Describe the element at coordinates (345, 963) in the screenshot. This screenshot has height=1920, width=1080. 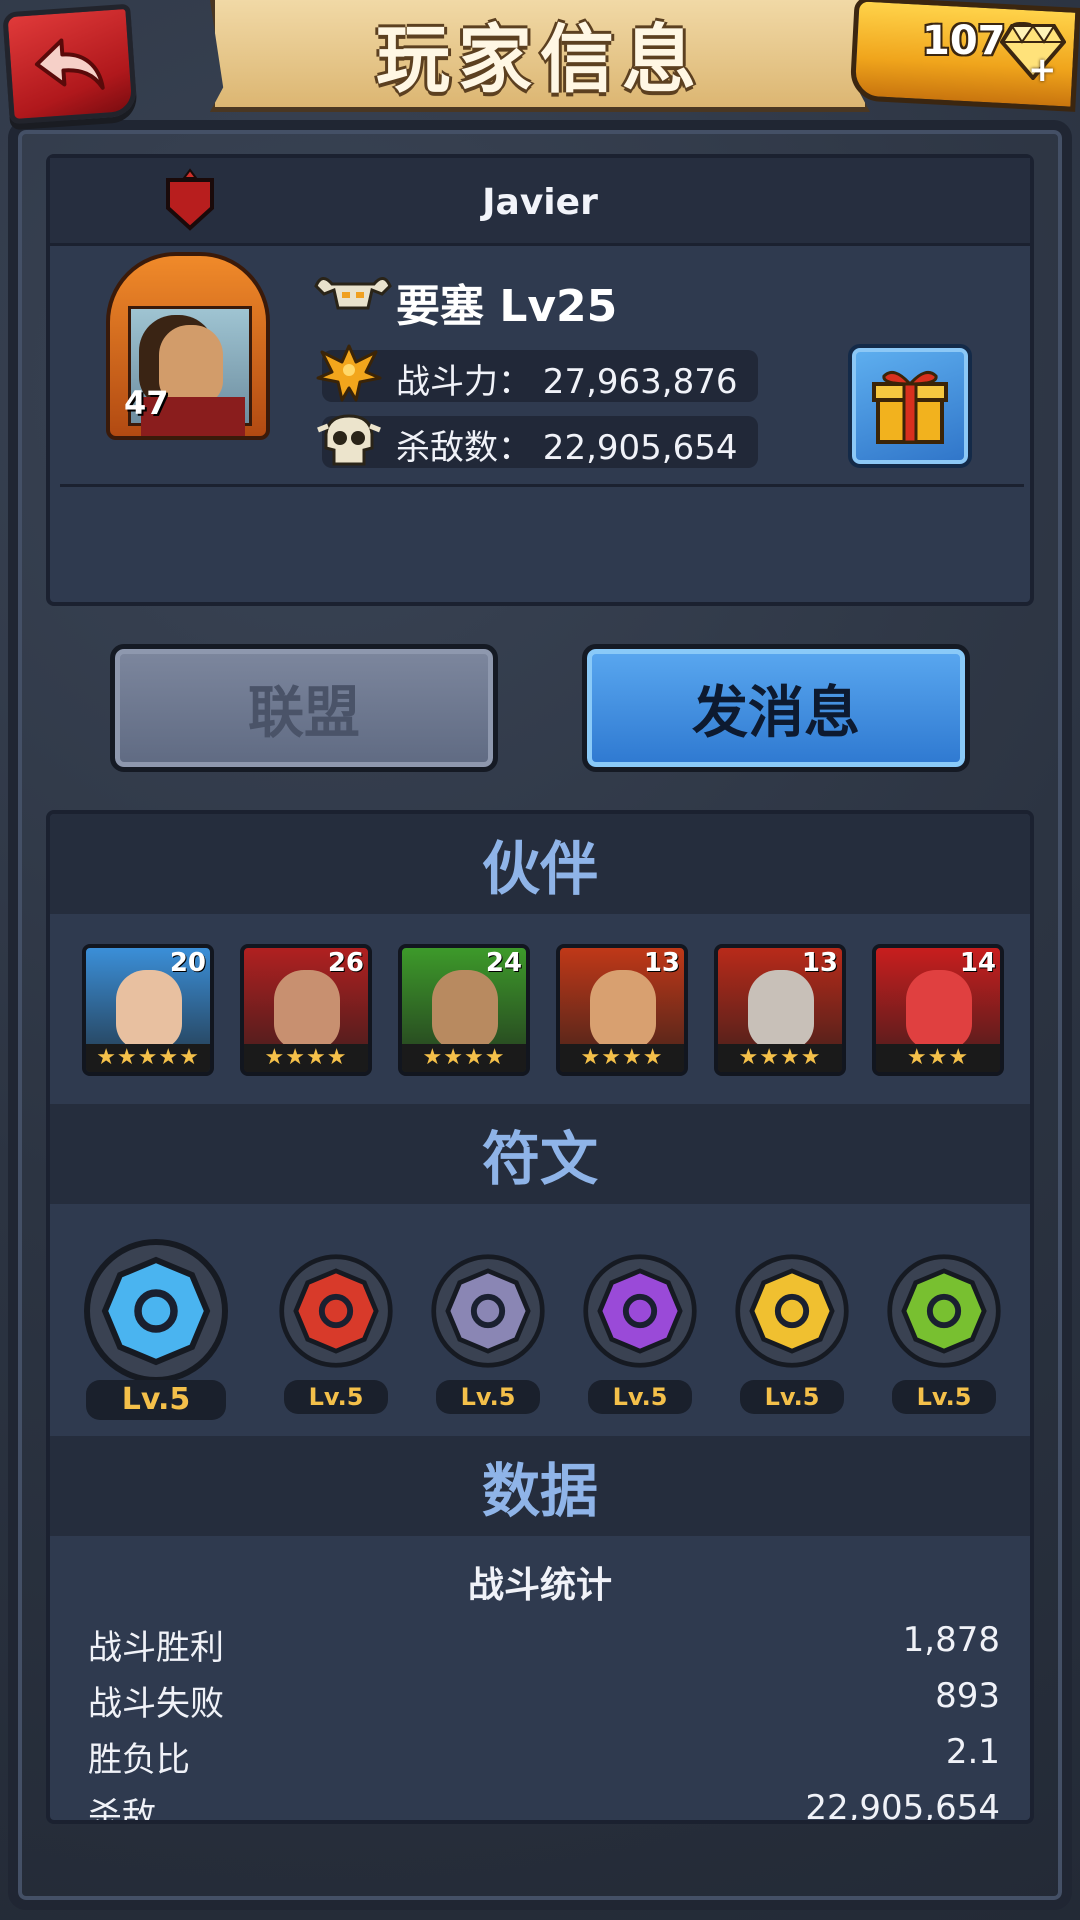
I see `hero-level: 26` at that location.